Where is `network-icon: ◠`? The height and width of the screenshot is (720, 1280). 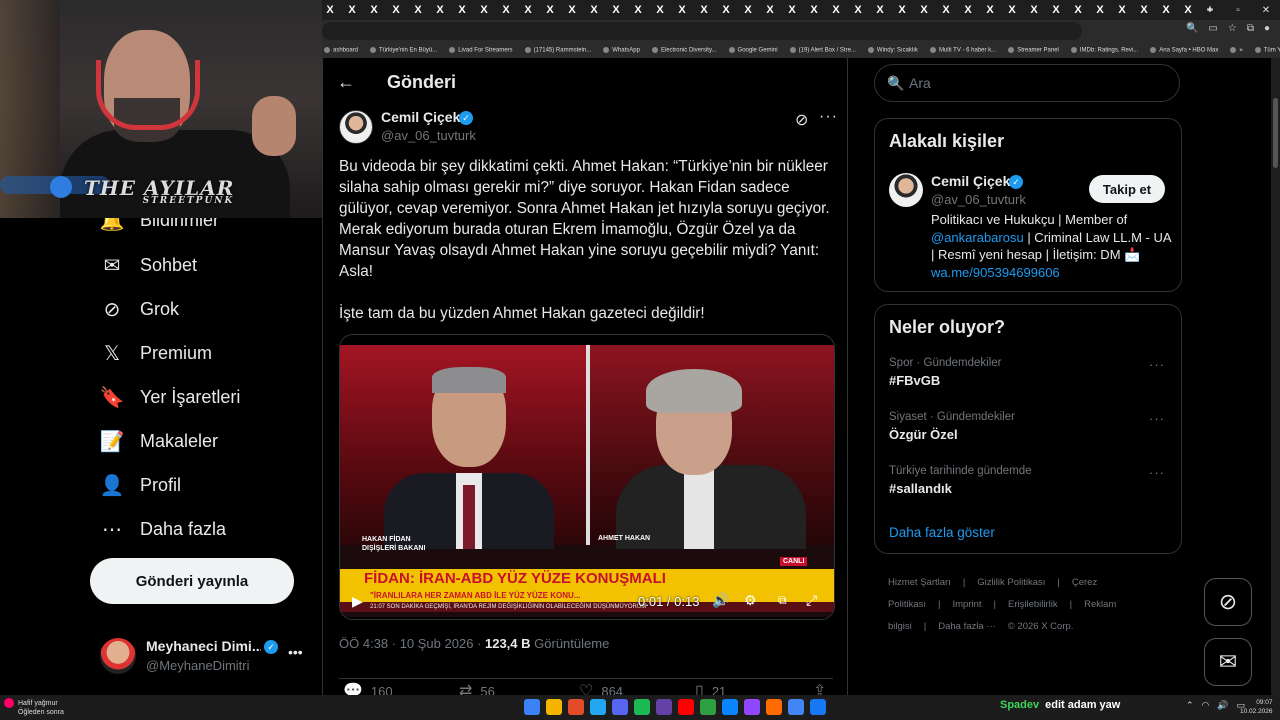 network-icon: ◠ is located at coordinates (1206, 705).